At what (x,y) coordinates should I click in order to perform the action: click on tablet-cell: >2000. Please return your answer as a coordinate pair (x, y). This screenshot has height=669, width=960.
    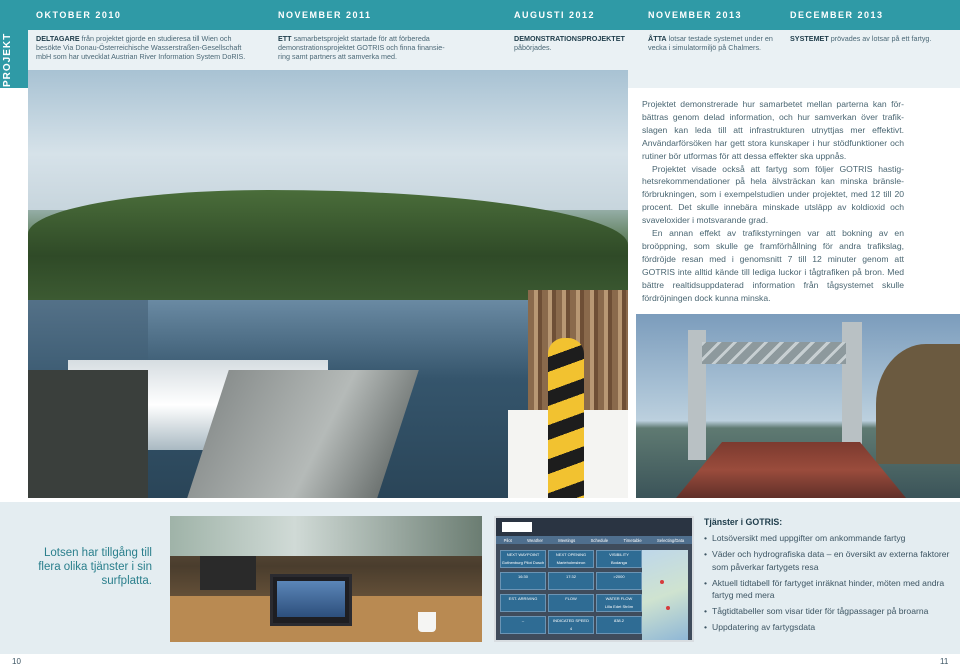
    Looking at the image, I should click on (619, 581).